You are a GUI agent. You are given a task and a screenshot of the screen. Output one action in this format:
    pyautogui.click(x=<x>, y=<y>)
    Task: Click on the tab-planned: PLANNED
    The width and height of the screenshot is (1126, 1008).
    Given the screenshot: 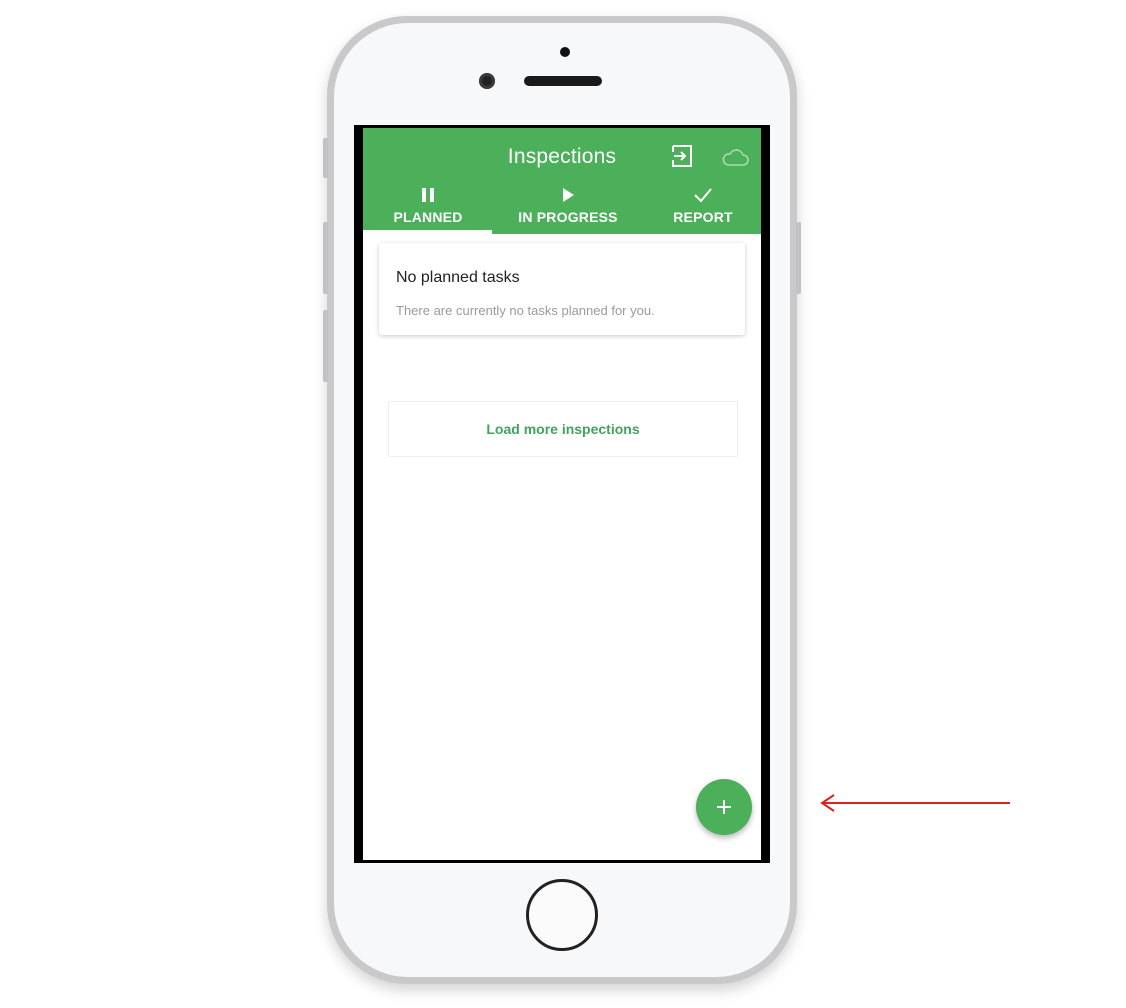 What is the action you would take?
    pyautogui.click(x=428, y=210)
    